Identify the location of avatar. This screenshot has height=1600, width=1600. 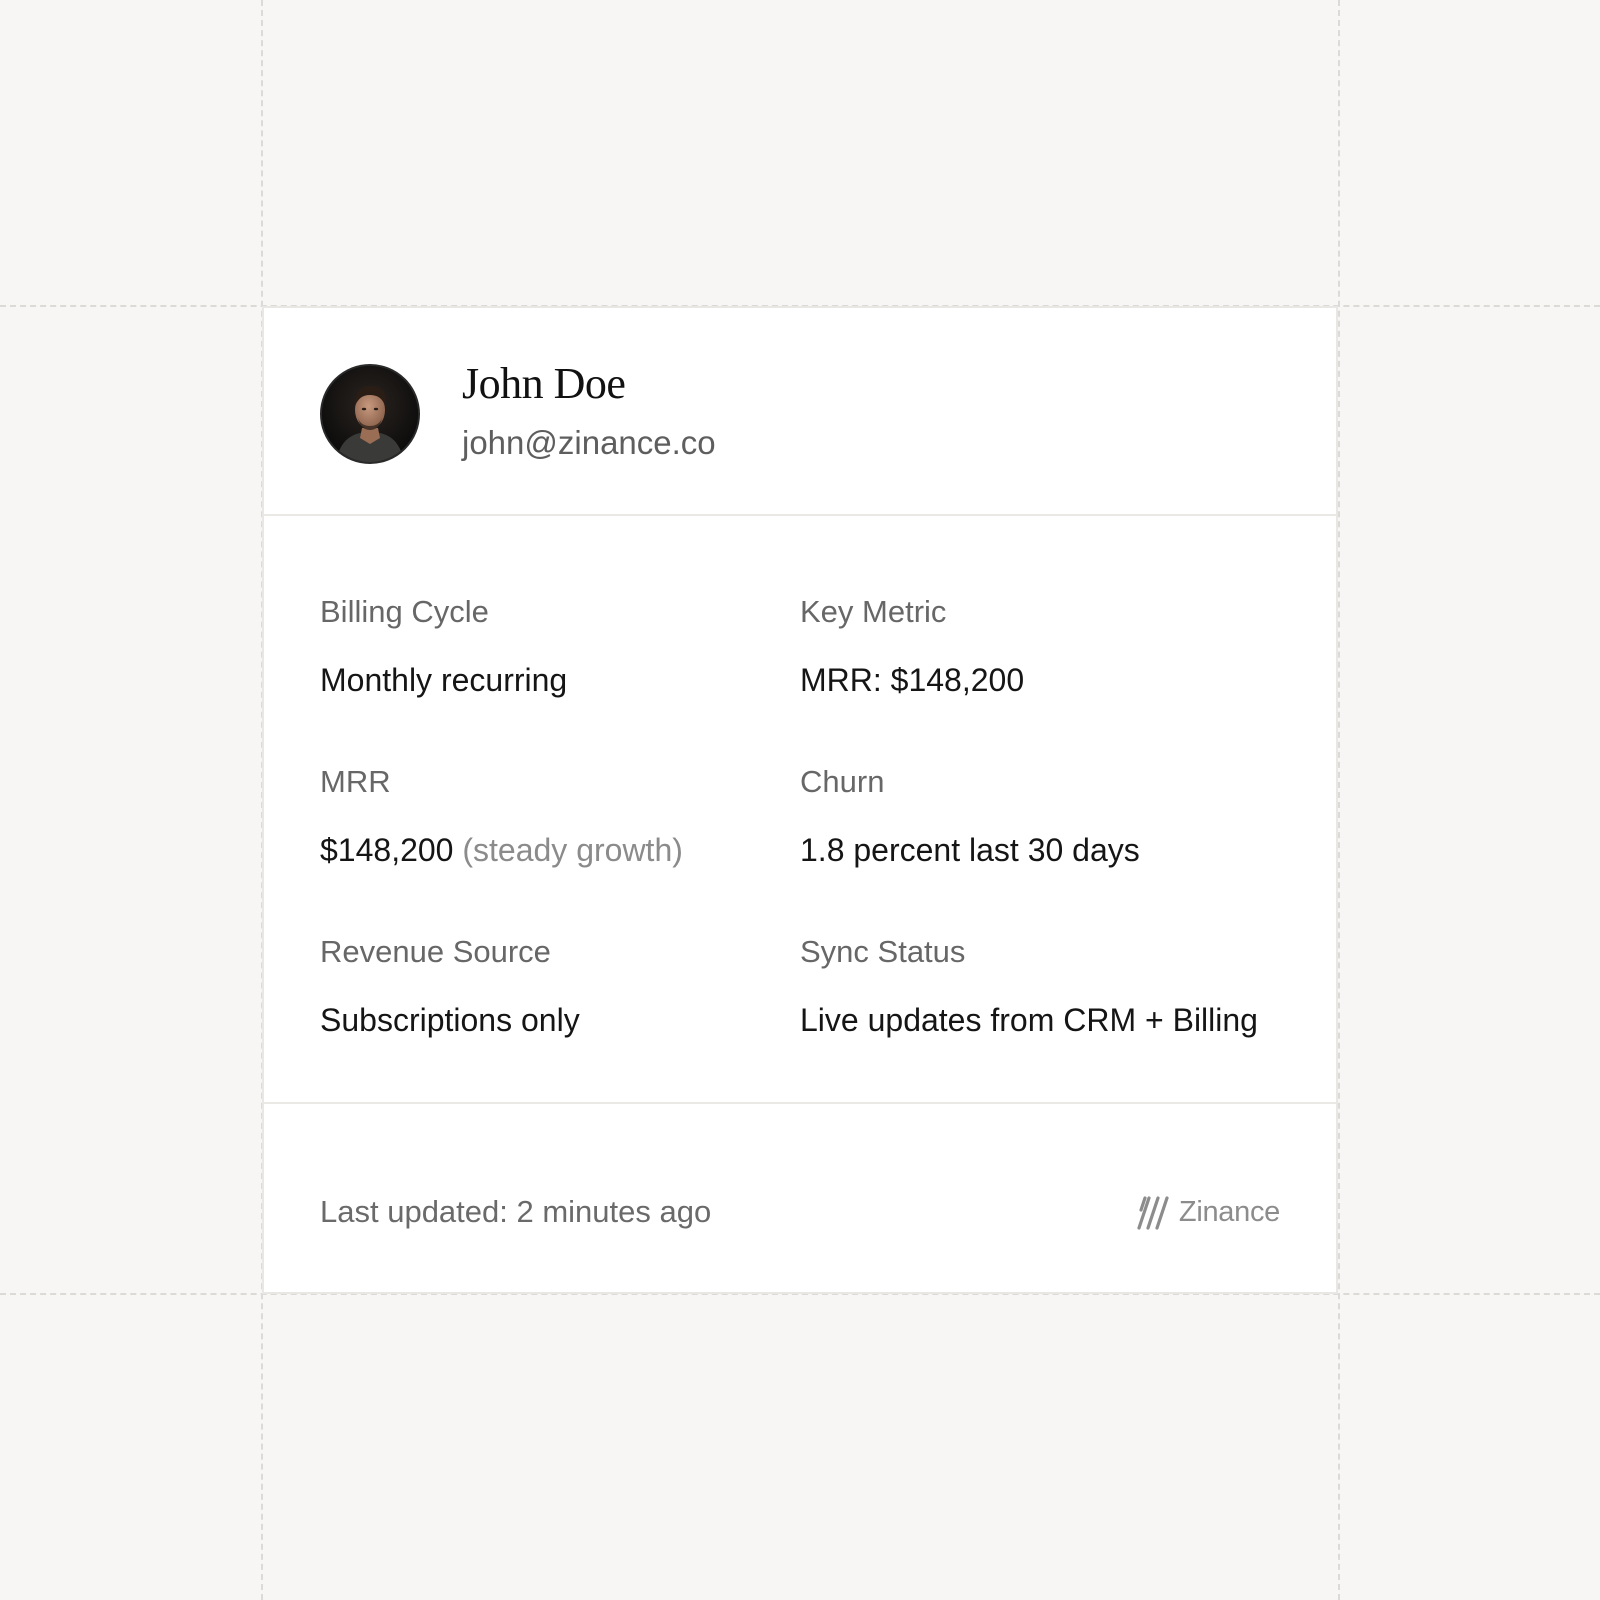
(370, 414).